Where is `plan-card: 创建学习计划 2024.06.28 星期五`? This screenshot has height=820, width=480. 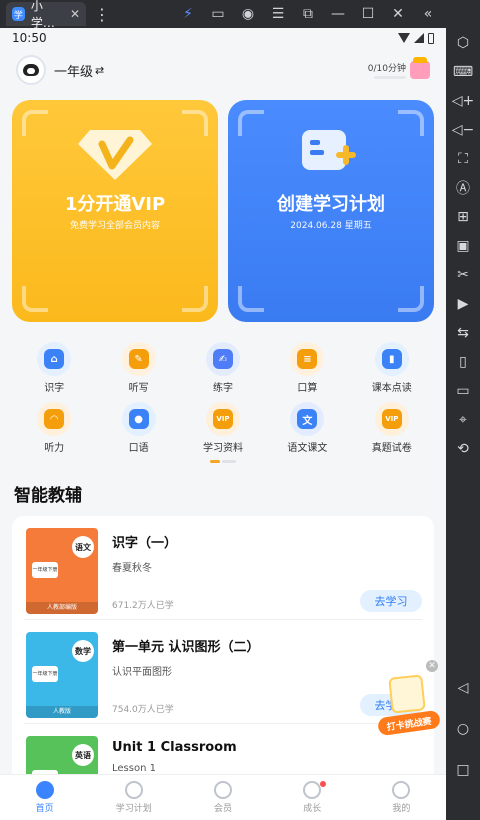 plan-card: 创建学习计划 2024.06.28 星期五 is located at coordinates (331, 211).